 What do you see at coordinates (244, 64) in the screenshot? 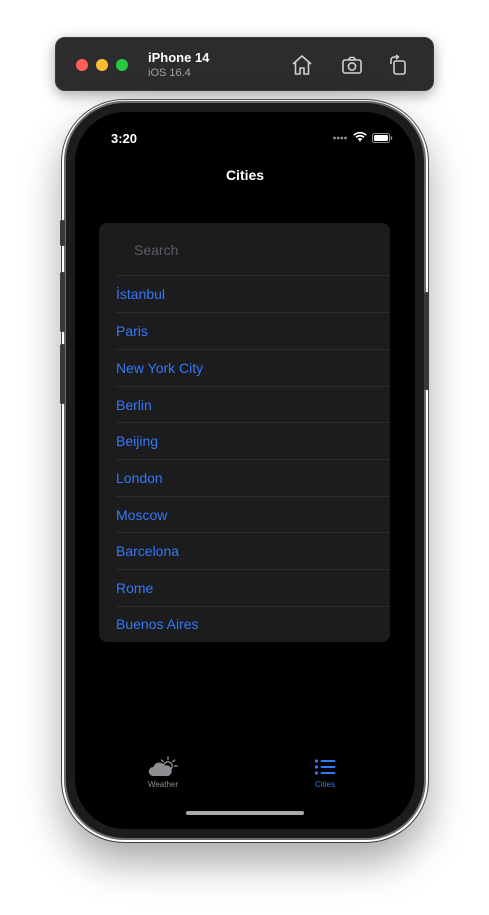
I see `simulator-toolbar: iPhone 14 iOS 16.4` at bounding box center [244, 64].